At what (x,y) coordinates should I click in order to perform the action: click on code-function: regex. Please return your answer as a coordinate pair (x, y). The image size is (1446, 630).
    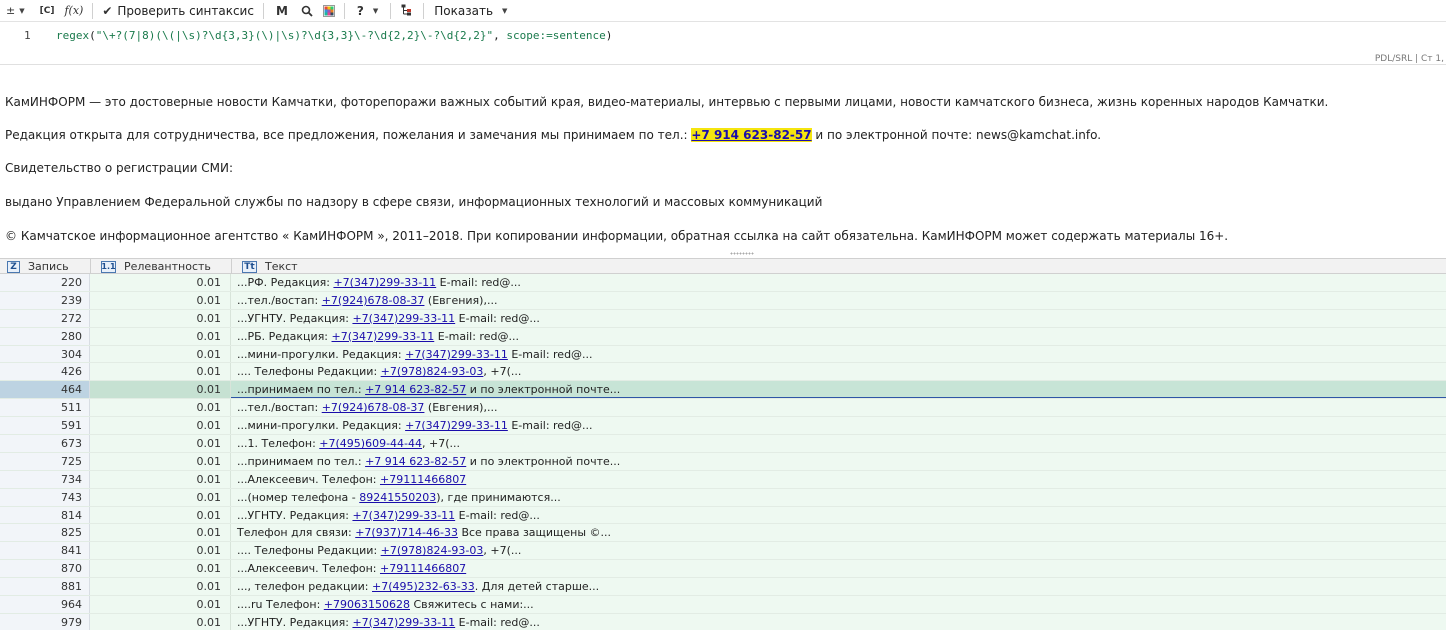
    Looking at the image, I should click on (73, 35).